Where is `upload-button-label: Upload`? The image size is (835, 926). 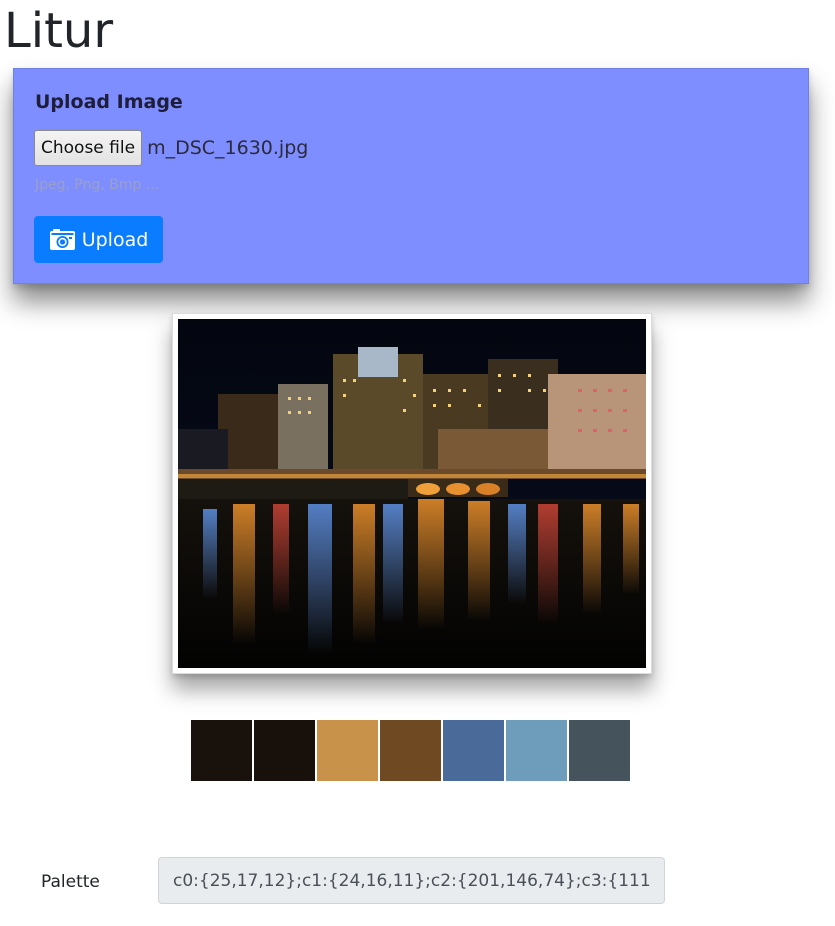
upload-button-label: Upload is located at coordinates (115, 239).